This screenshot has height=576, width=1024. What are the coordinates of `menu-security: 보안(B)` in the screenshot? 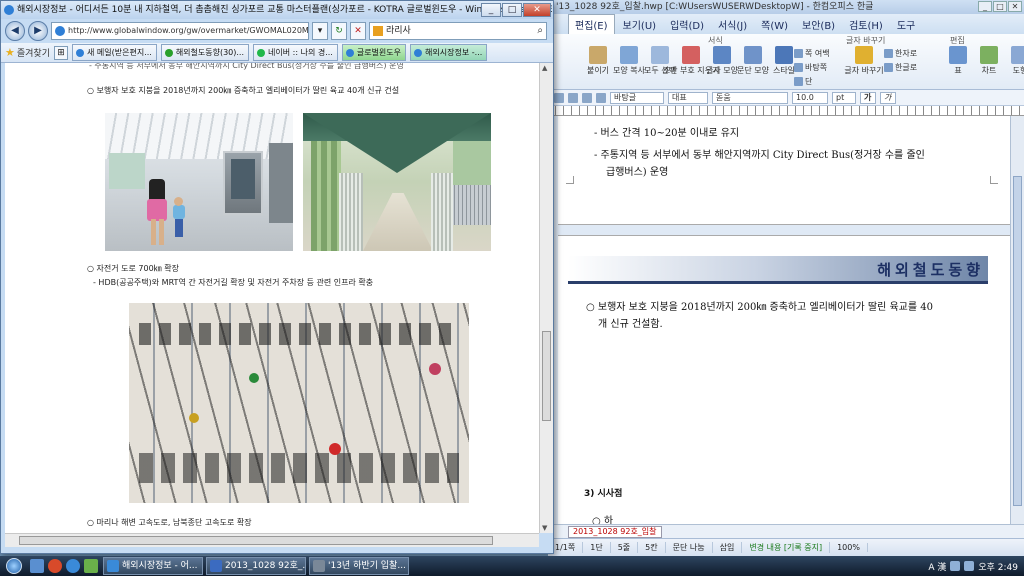 It's located at (818, 24).